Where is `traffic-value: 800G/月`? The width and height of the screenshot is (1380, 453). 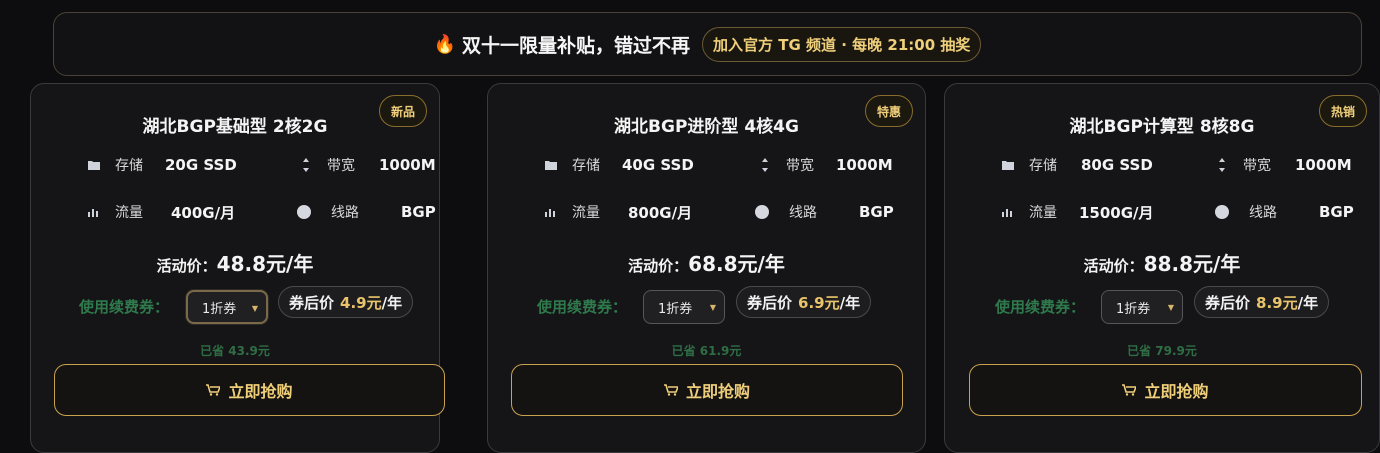 traffic-value: 800G/月 is located at coordinates (660, 212).